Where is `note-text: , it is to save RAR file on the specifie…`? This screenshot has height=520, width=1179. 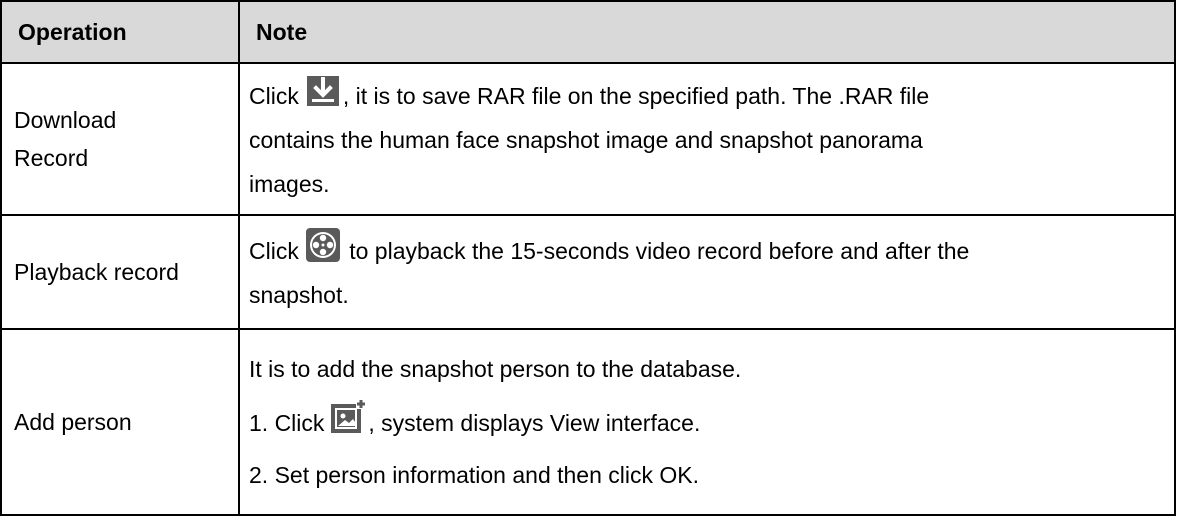 note-text: , it is to save RAR file on the specifie… is located at coordinates (636, 96).